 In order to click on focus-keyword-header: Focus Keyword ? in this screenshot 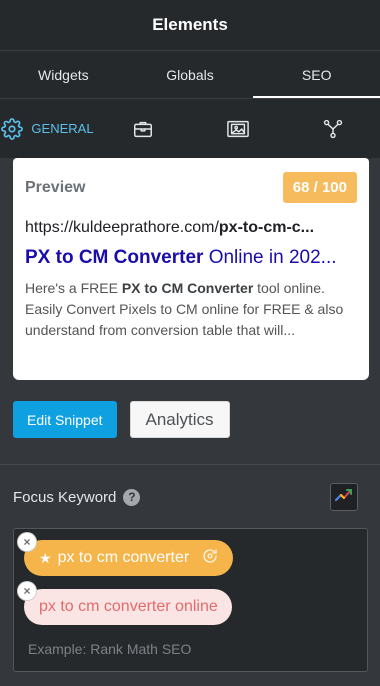, I will do `click(190, 497)`.